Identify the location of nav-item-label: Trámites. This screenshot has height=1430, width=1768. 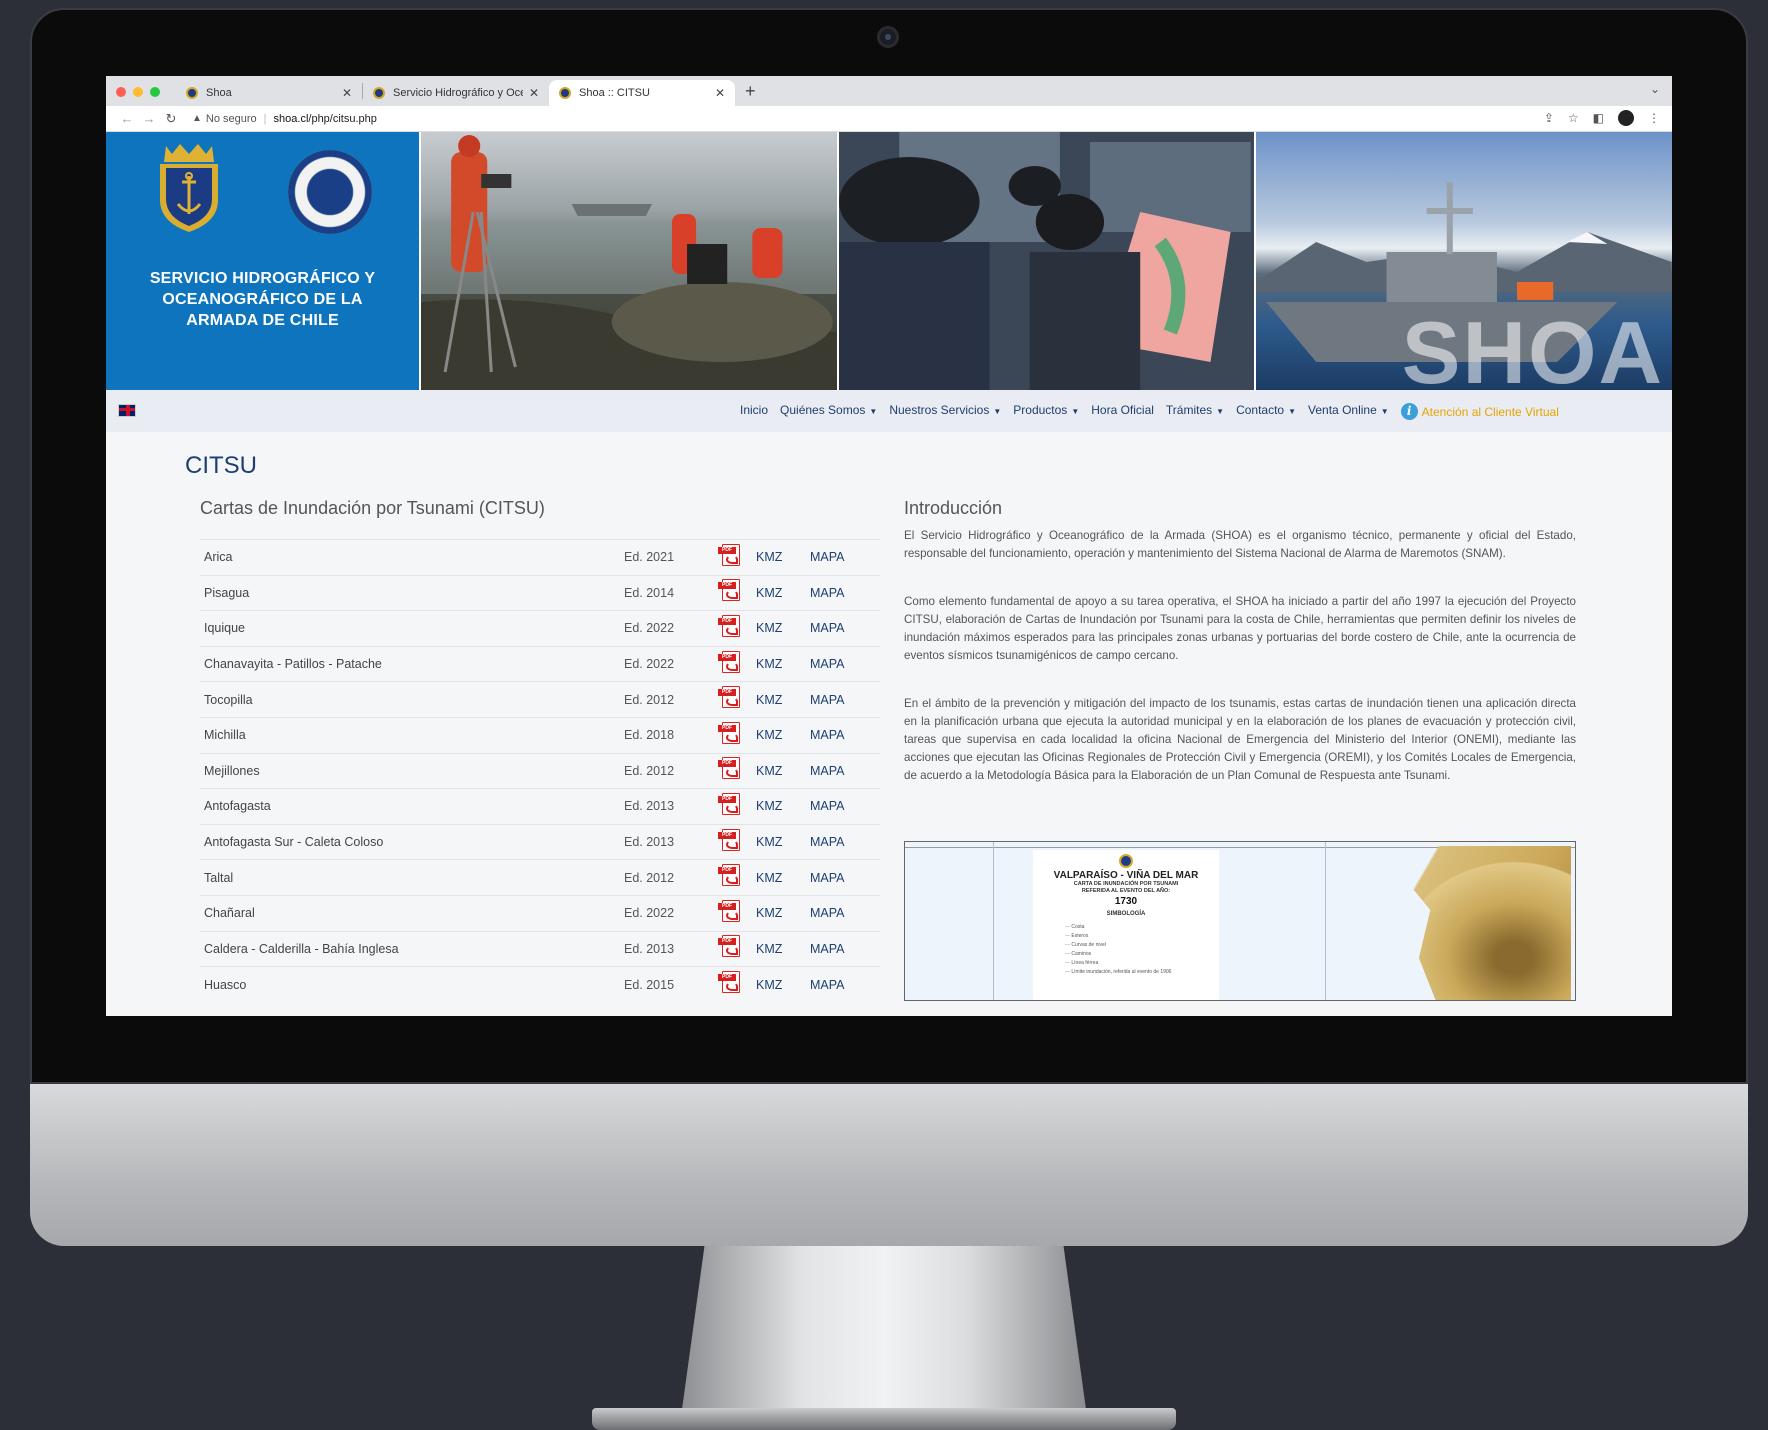
(1189, 410).